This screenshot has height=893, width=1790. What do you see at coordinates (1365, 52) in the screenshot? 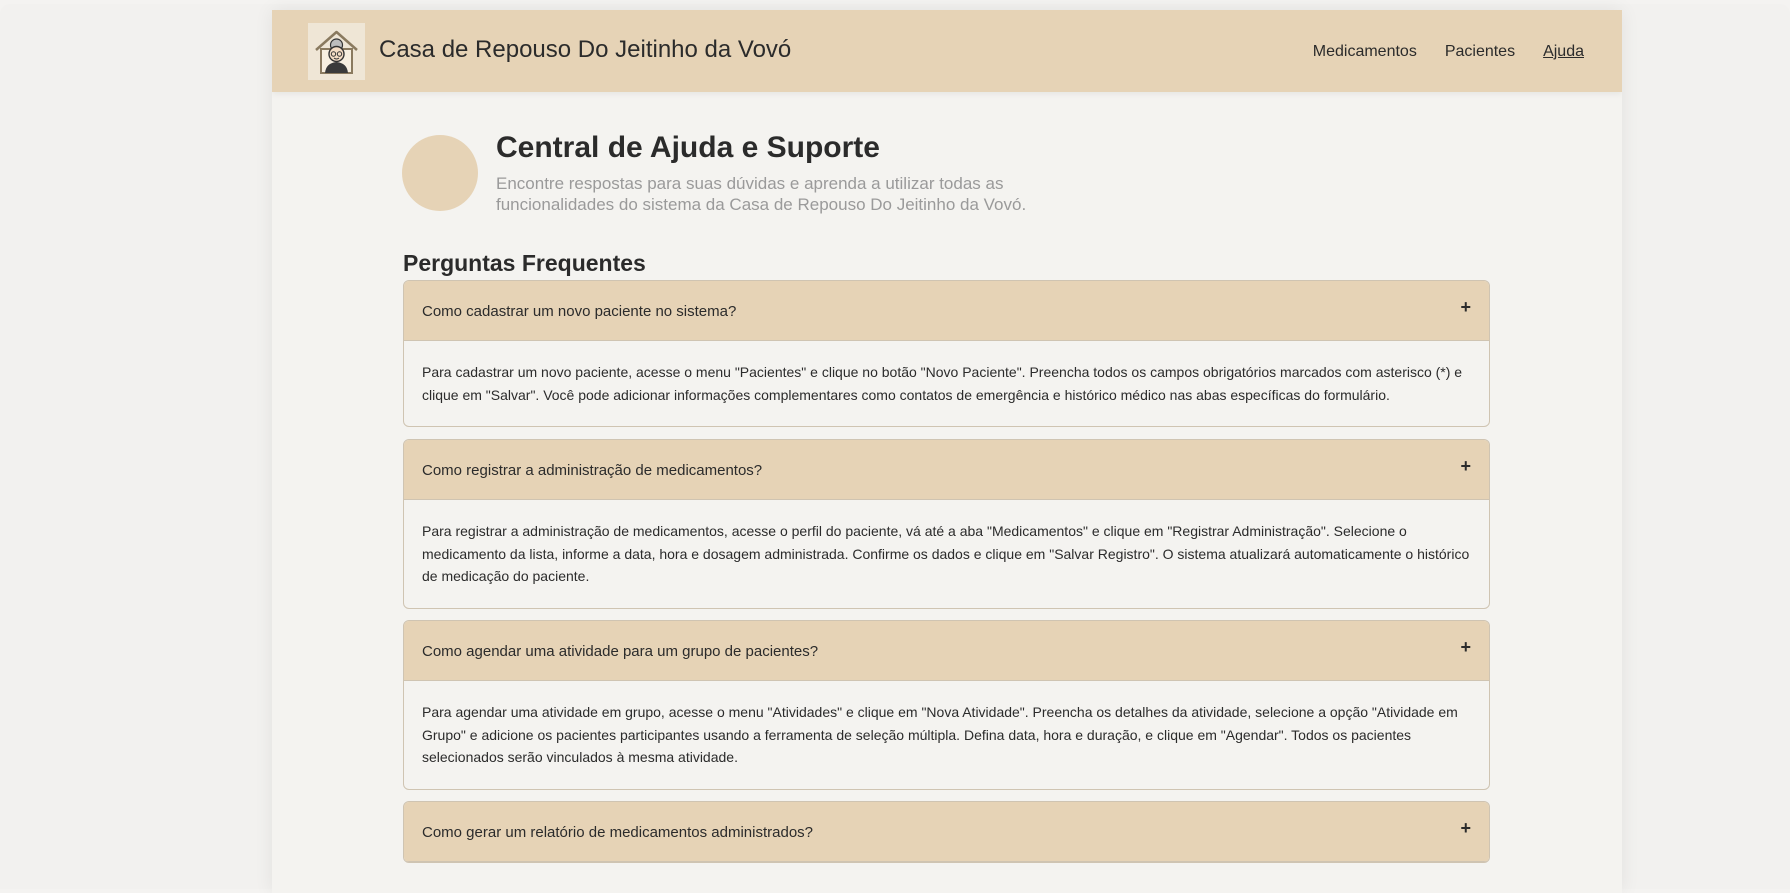
I see `nav-medicamentos: Medicamentos` at bounding box center [1365, 52].